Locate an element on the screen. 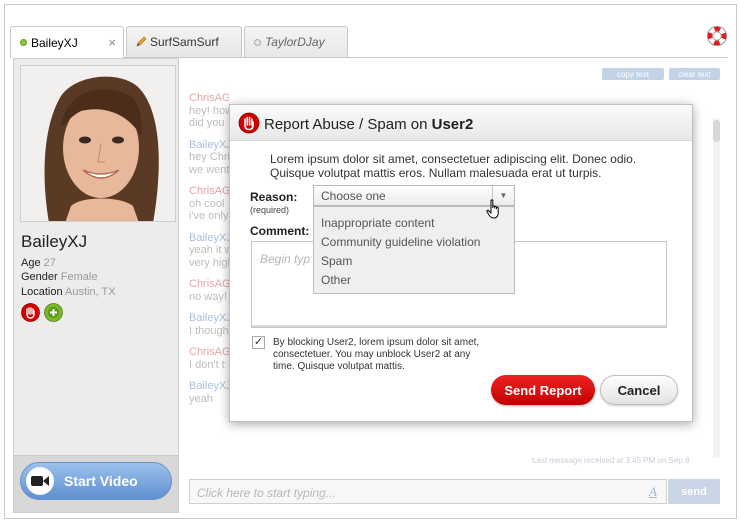 This screenshot has height=523, width=741. list-item: BaileyXJ yeah it w very high is located at coordinates (209, 250).